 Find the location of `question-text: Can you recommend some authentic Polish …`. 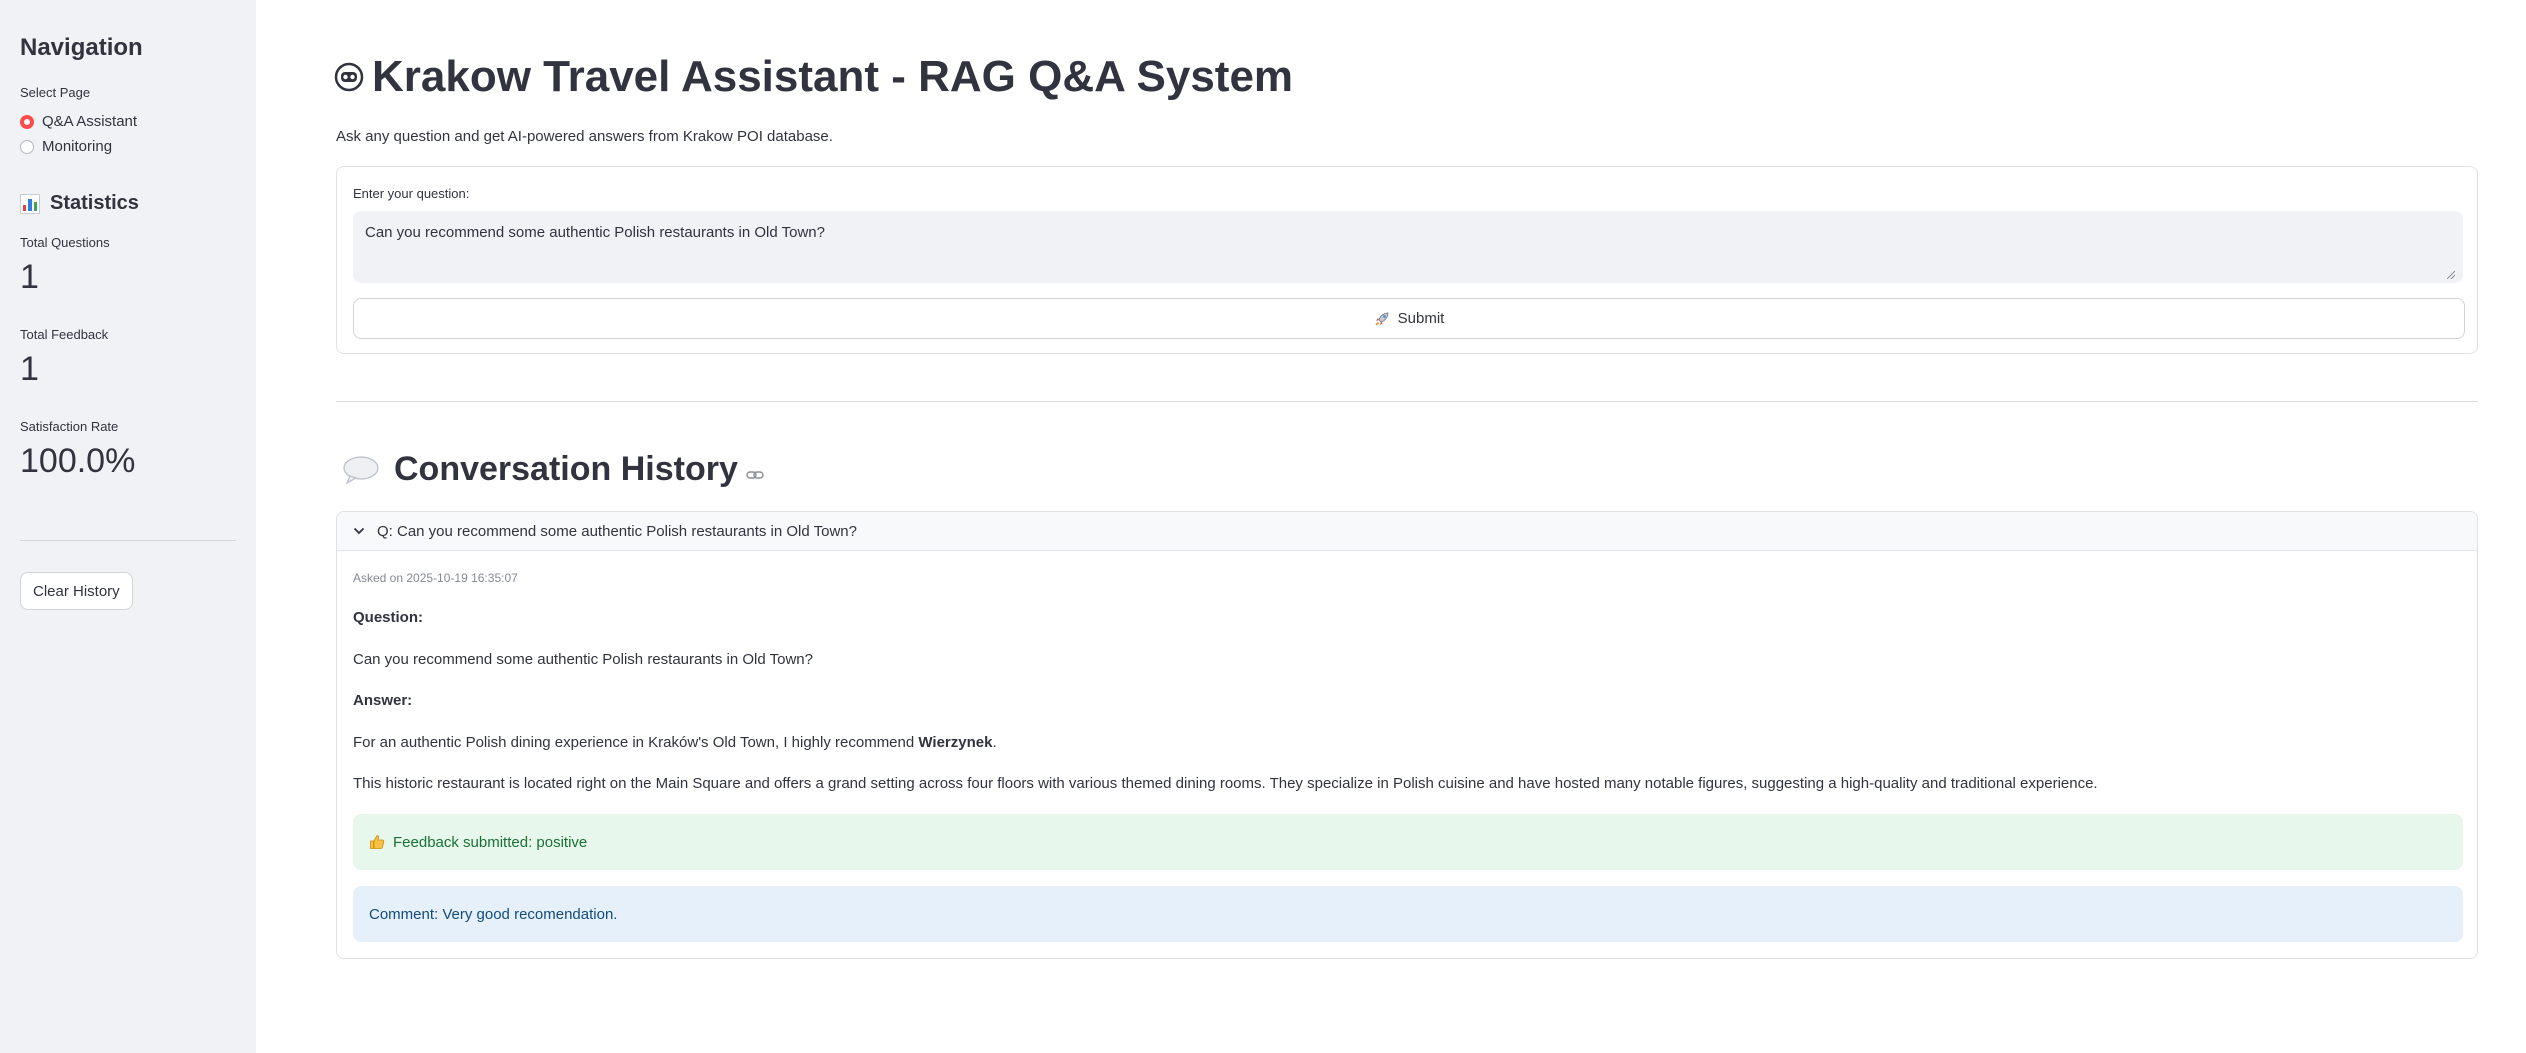

question-text: Can you recommend some authentic Polish … is located at coordinates (583, 659).